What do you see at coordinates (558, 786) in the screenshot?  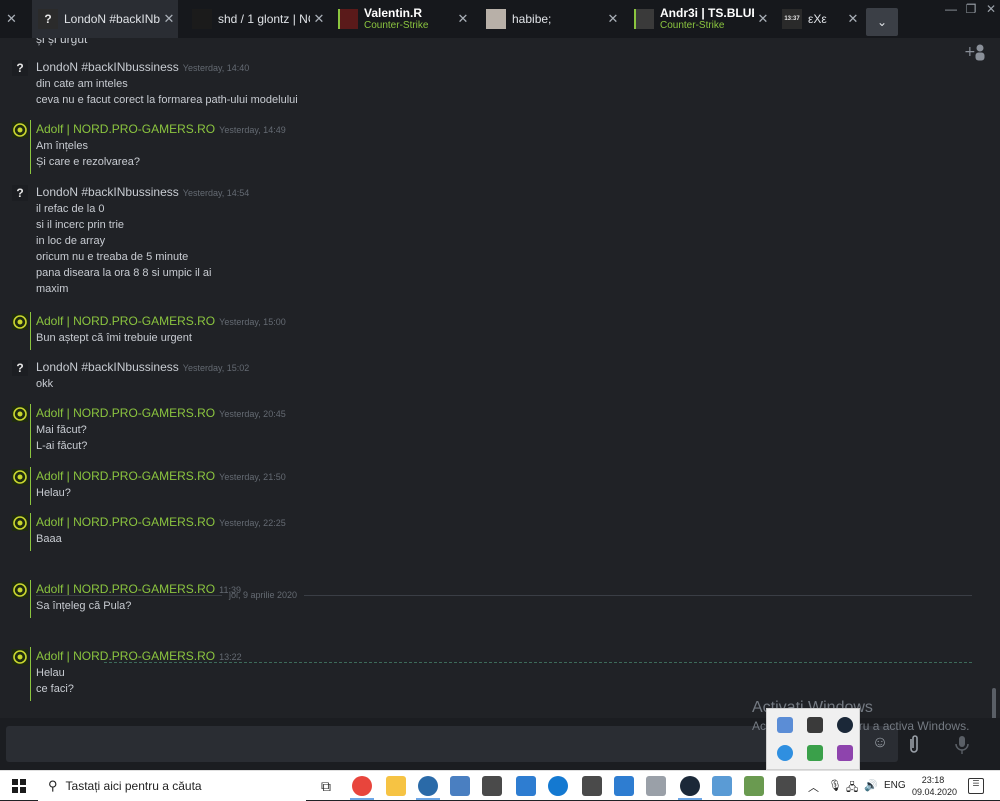 I see `teamviewer-icon` at bounding box center [558, 786].